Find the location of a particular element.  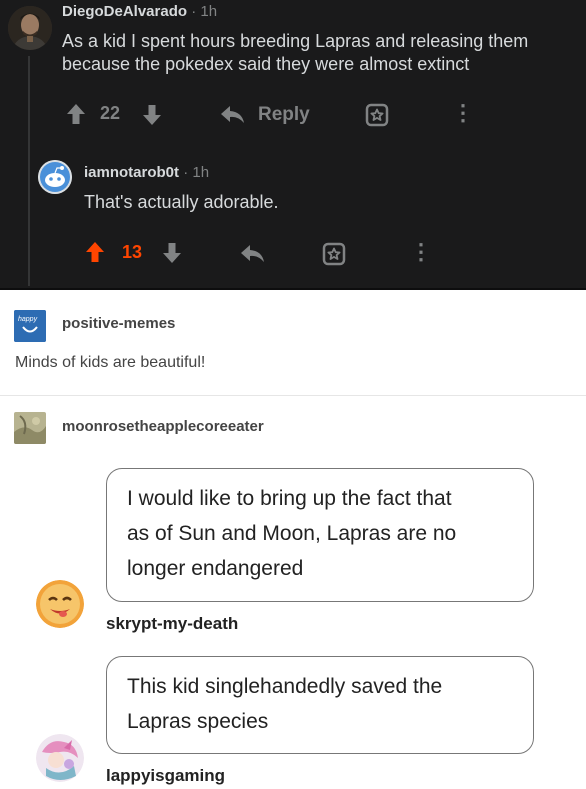

post-divider is located at coordinates (293, 395).